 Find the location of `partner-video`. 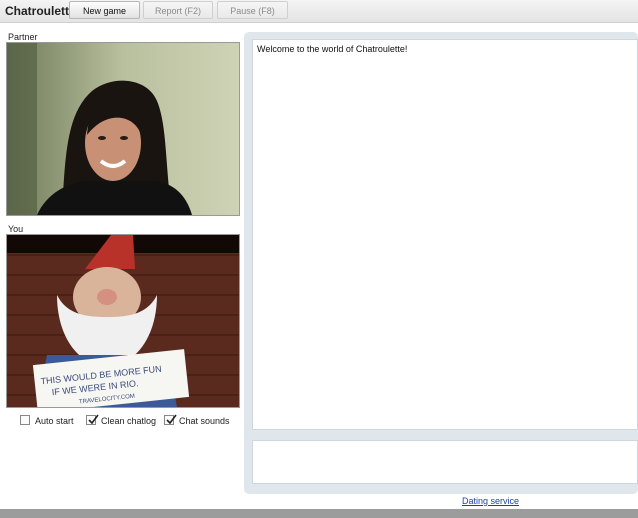

partner-video is located at coordinates (123, 129).